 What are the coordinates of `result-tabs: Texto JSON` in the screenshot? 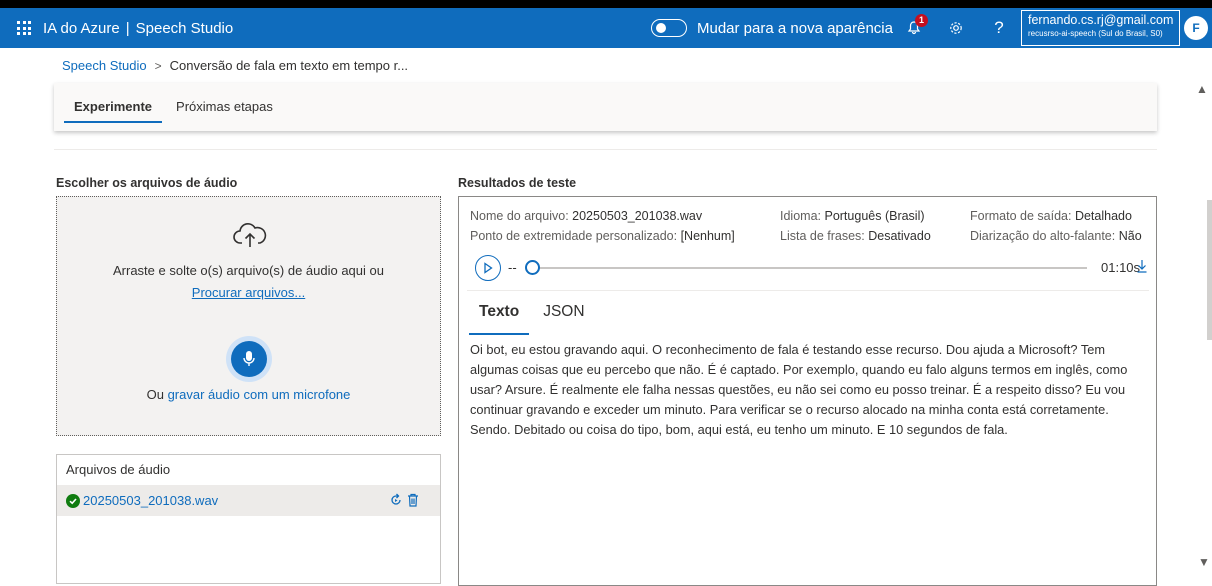 It's located at (534, 318).